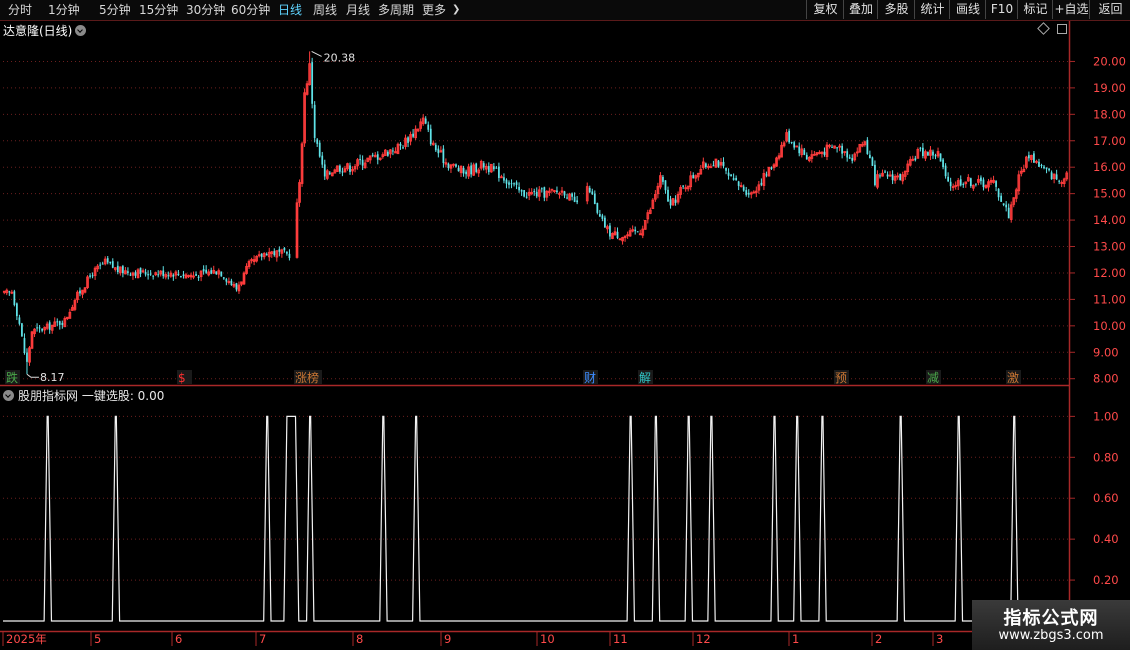 This screenshot has height=650, width=1130. What do you see at coordinates (434, 10) in the screenshot?
I see `period-tab-10: 更多` at bounding box center [434, 10].